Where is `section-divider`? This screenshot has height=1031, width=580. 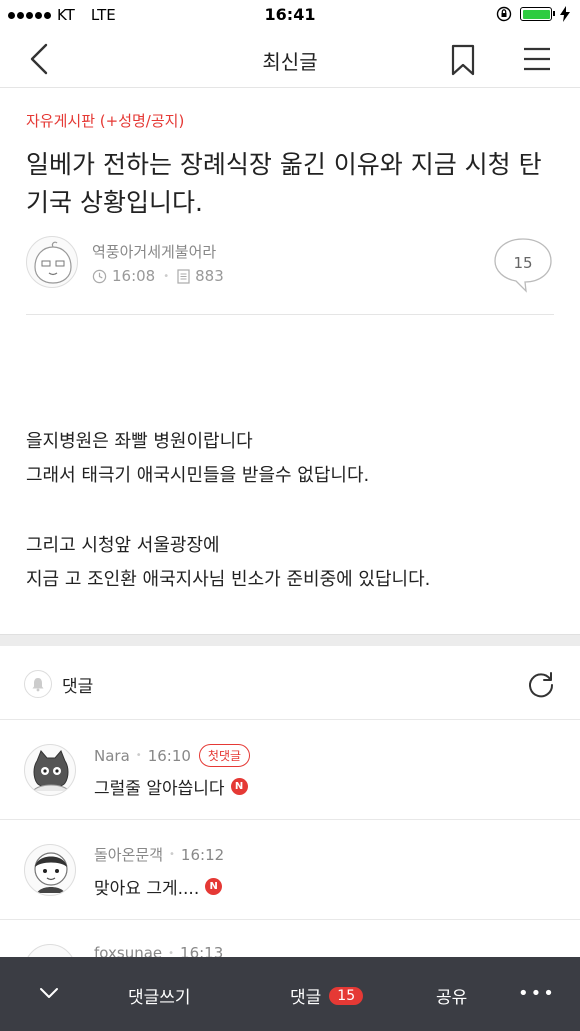
section-divider is located at coordinates (290, 640).